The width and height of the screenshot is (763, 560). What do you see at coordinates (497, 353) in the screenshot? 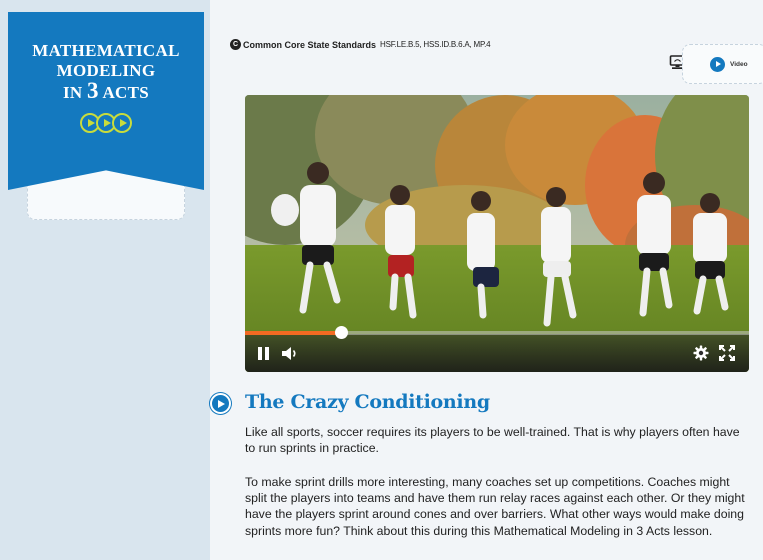
I see `player-controls` at bounding box center [497, 353].